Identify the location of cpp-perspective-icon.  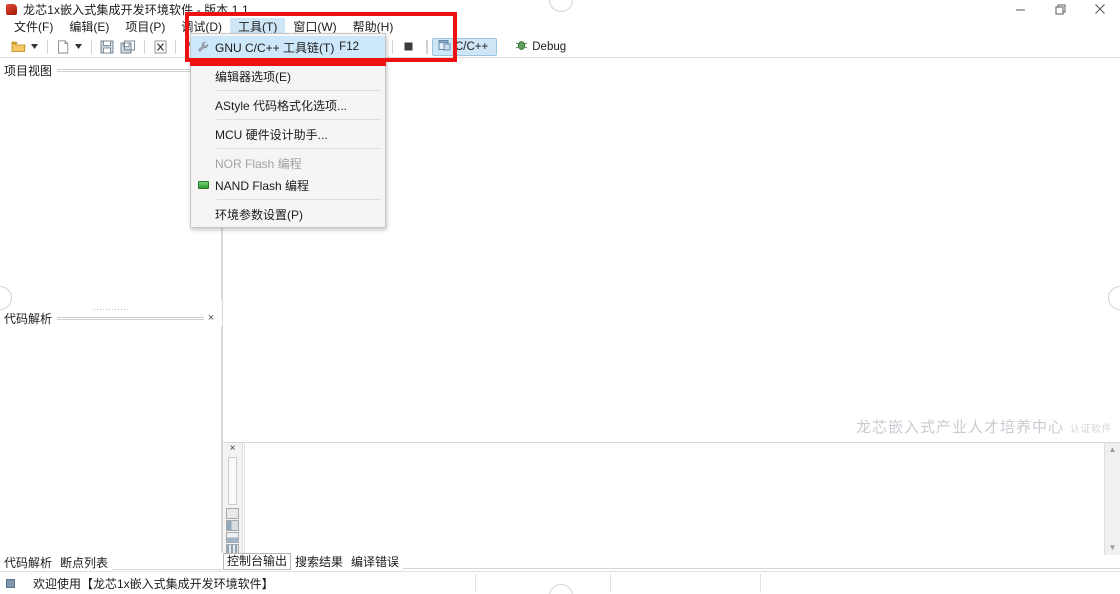
(444, 46).